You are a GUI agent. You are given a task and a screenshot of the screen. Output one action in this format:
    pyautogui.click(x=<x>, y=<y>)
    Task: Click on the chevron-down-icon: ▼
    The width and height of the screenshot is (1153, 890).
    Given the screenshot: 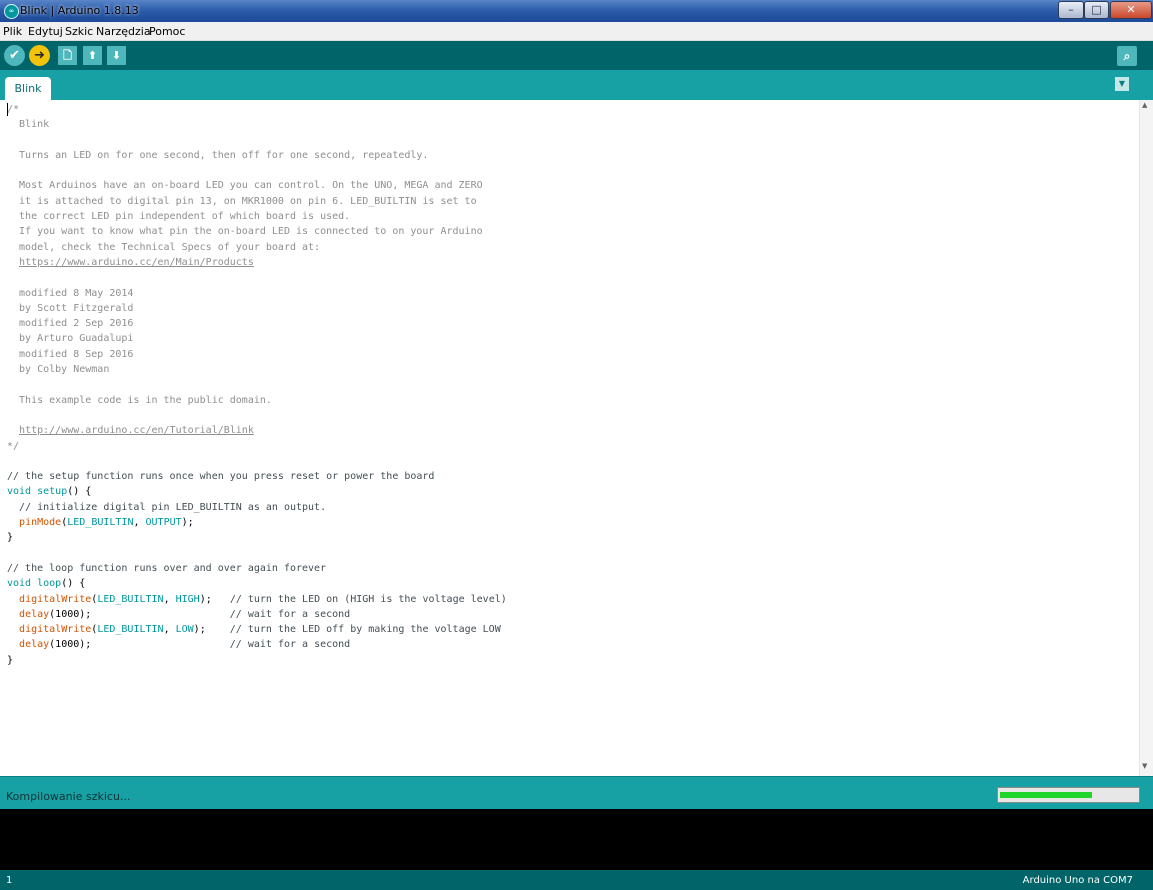 What is the action you would take?
    pyautogui.click(x=1122, y=83)
    